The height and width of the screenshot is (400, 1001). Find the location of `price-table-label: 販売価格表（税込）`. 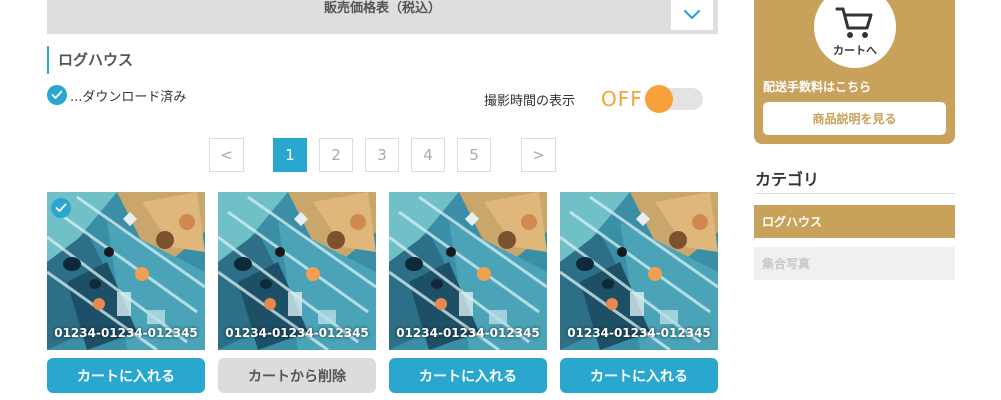

price-table-label: 販売価格表（税込） is located at coordinates (382, 8).